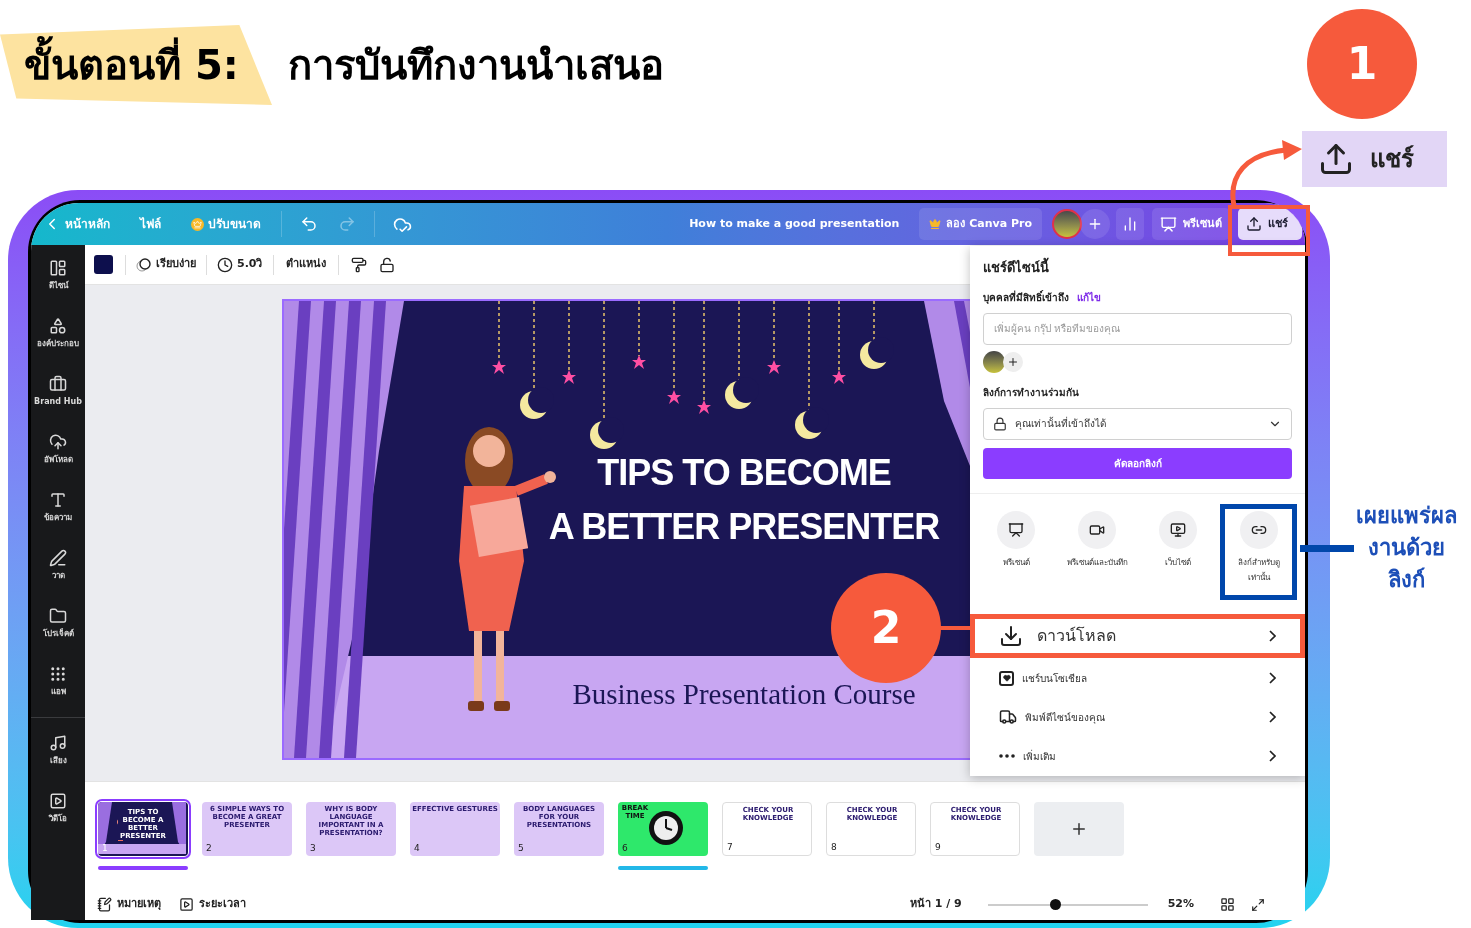 Image resolution: width=1471 pixels, height=928 pixels. Describe the element at coordinates (386, 264) in the screenshot. I see `unlock-icon` at that location.